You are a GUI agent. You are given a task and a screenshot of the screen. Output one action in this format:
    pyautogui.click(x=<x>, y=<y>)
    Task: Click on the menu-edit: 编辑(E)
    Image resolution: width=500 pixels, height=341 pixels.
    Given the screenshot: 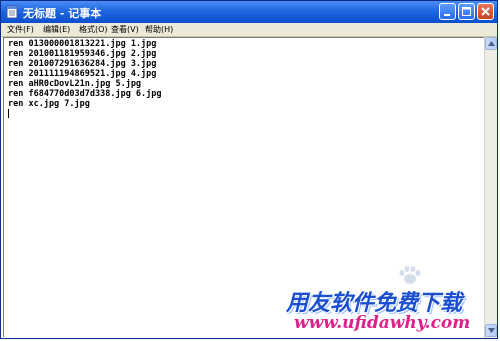 What is the action you would take?
    pyautogui.click(x=56, y=29)
    